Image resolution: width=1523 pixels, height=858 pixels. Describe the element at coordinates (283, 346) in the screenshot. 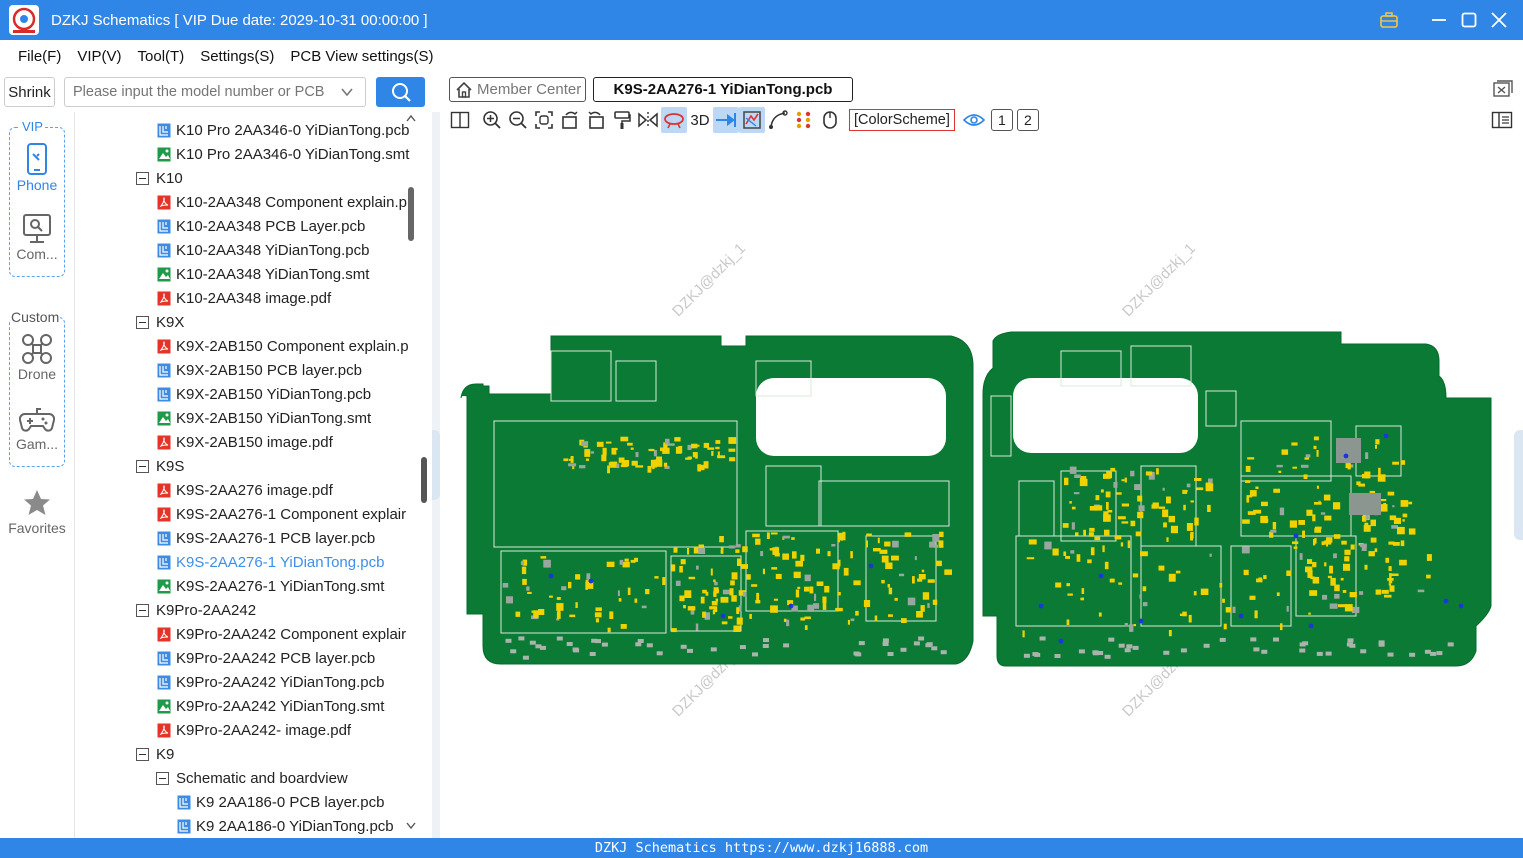

I see `tree-file: K9X-2AB150 Component explain.p` at that location.